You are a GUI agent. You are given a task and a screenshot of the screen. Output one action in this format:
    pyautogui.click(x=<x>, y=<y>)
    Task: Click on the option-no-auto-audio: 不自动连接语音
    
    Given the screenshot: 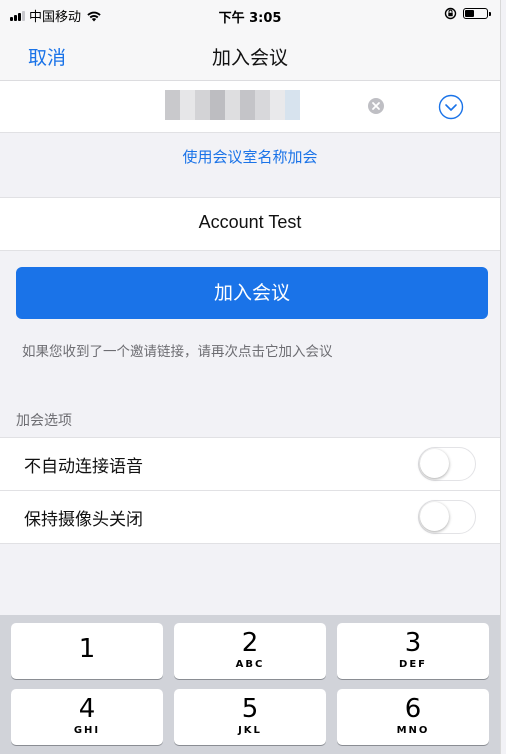 What is the action you would take?
    pyautogui.click(x=250, y=464)
    